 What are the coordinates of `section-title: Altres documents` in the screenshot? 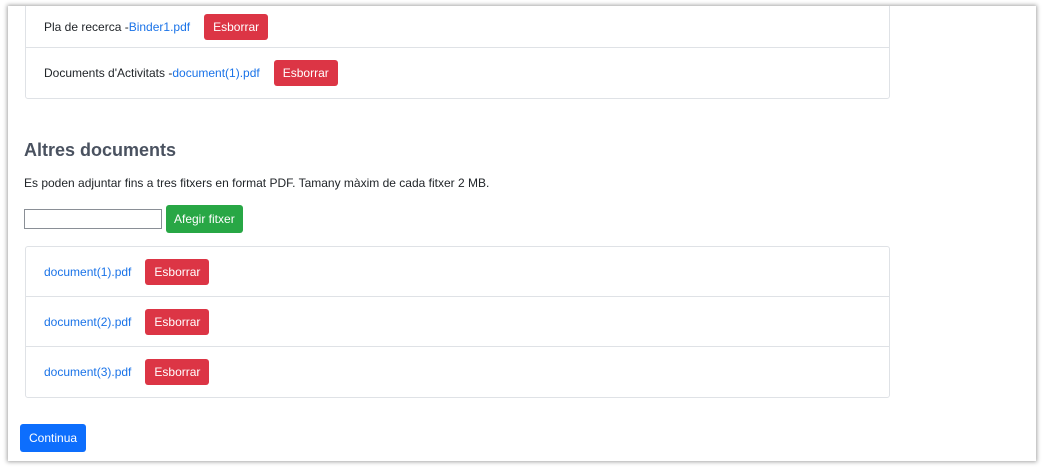 It's located at (100, 150).